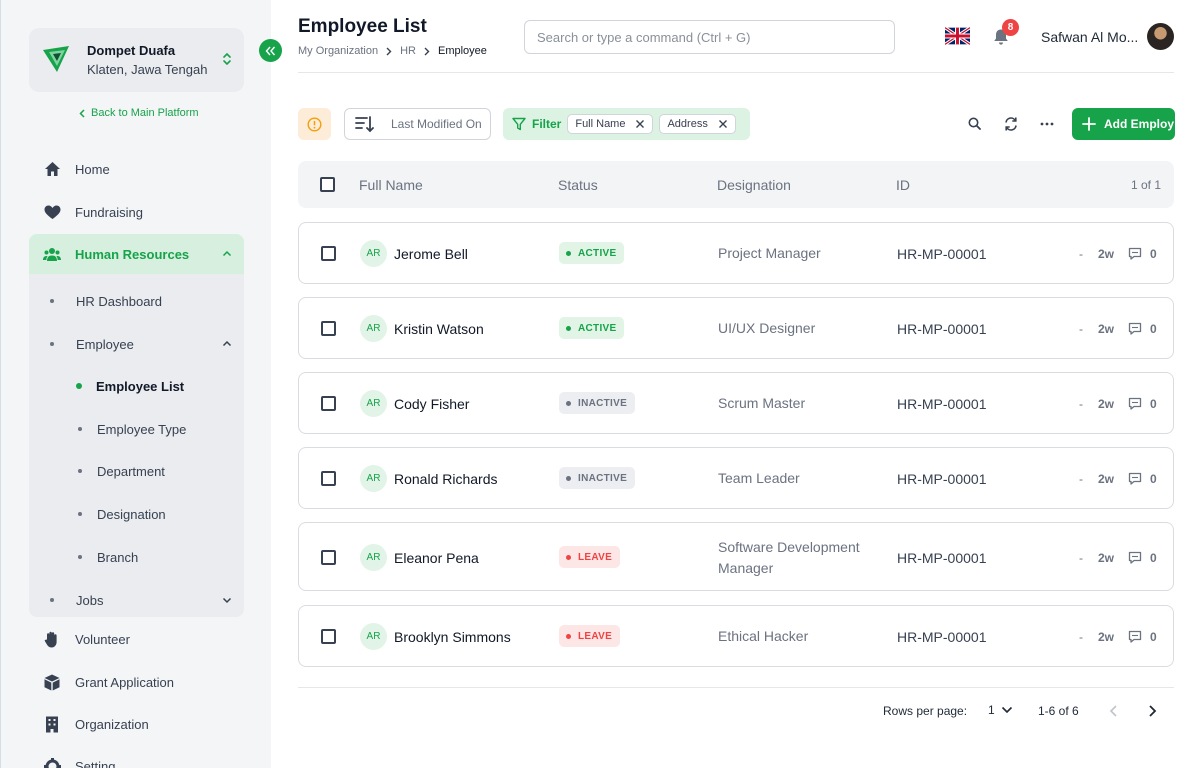 This screenshot has height=768, width=1201. I want to click on sidebar-item-home: Home, so click(136, 169).